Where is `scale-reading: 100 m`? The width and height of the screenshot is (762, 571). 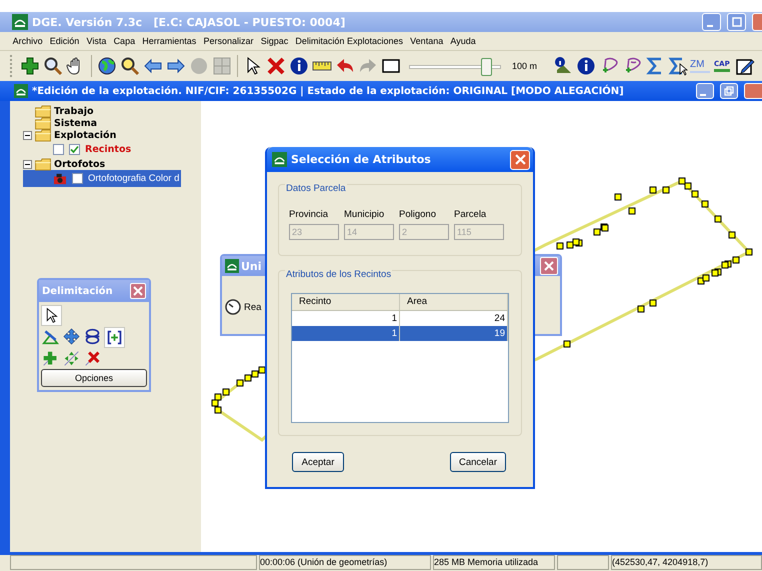 scale-reading: 100 m is located at coordinates (525, 66).